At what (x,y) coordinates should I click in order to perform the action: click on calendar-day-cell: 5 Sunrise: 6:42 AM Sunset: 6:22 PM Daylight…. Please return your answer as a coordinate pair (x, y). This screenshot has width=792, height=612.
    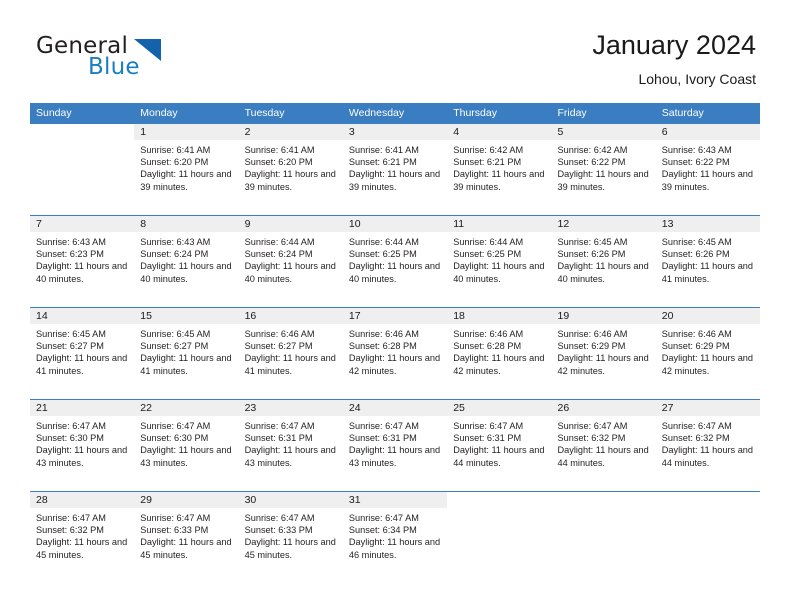
    Looking at the image, I should click on (603, 170).